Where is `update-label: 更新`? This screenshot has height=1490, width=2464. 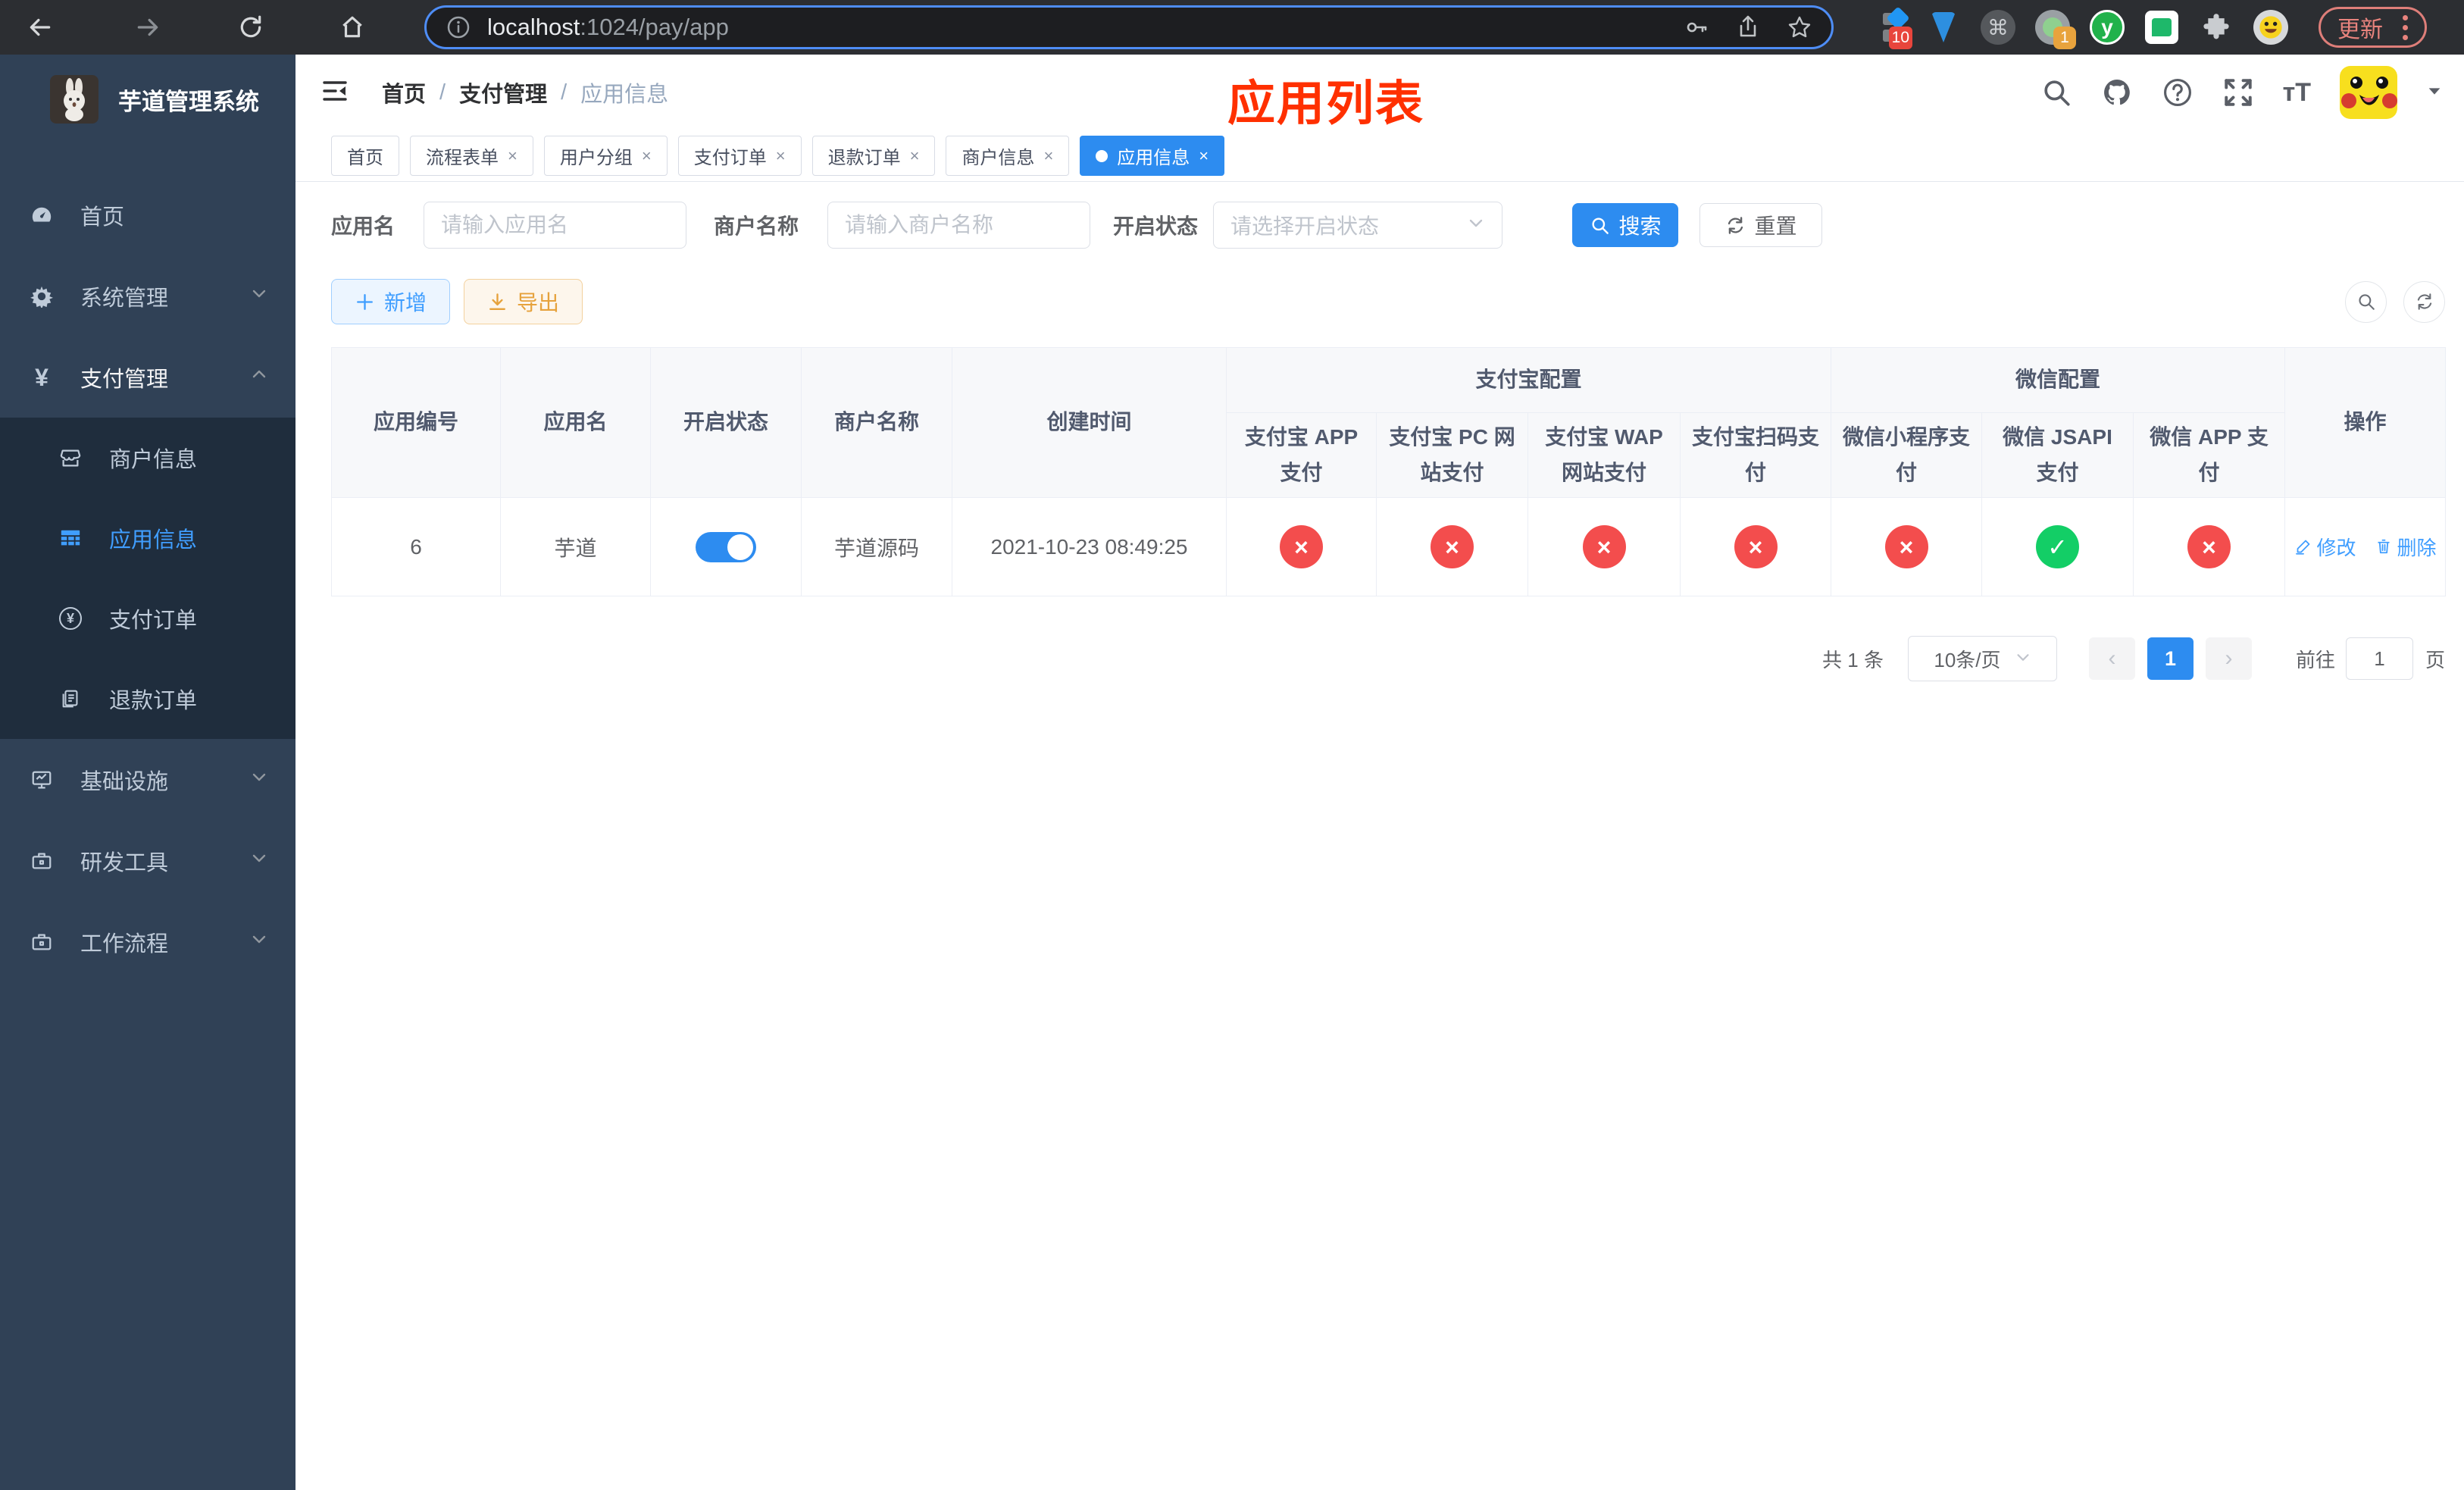
update-label: 更新 is located at coordinates (2360, 29).